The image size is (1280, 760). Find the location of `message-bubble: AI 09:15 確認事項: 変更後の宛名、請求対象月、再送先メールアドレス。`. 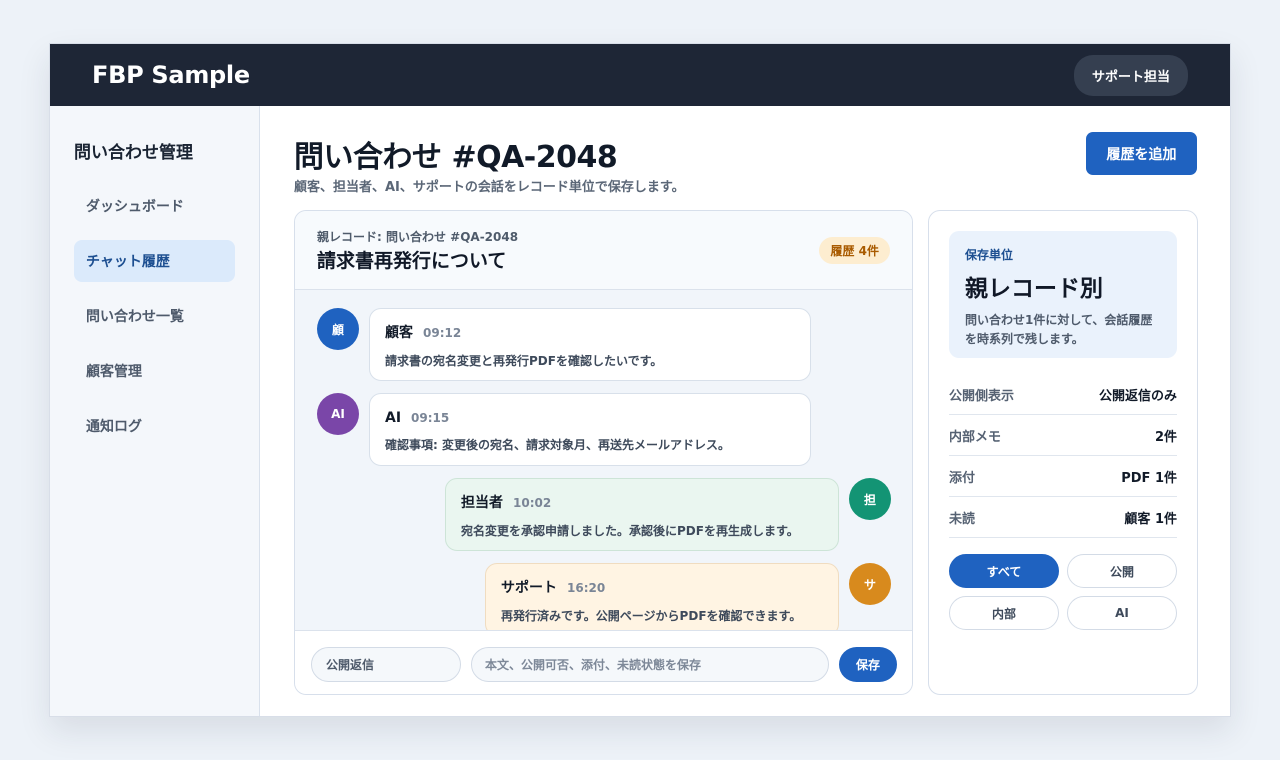

message-bubble: AI 09:15 確認事項: 変更後の宛名、請求対象月、再送先メールアドレス。 is located at coordinates (590, 429).